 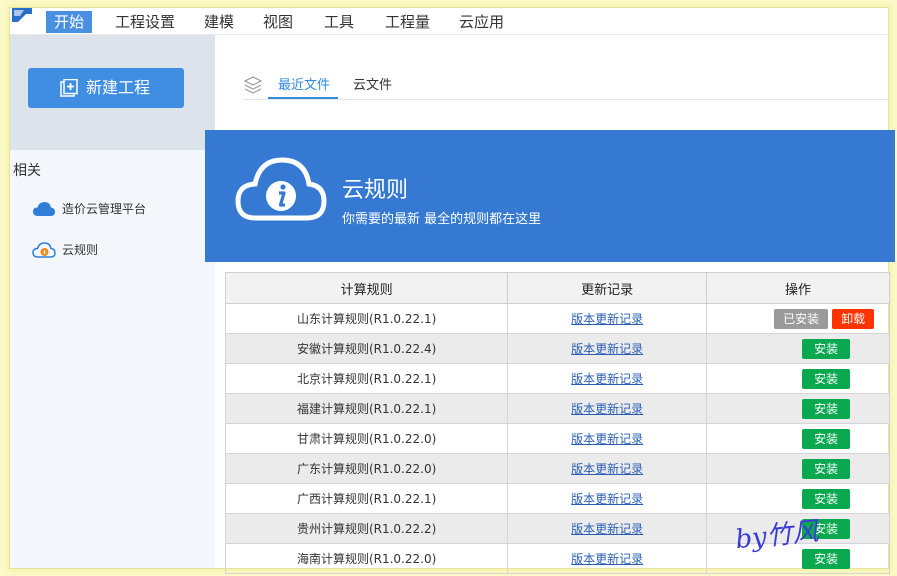 What do you see at coordinates (145, 22) in the screenshot?
I see `menu-item: 工程设置` at bounding box center [145, 22].